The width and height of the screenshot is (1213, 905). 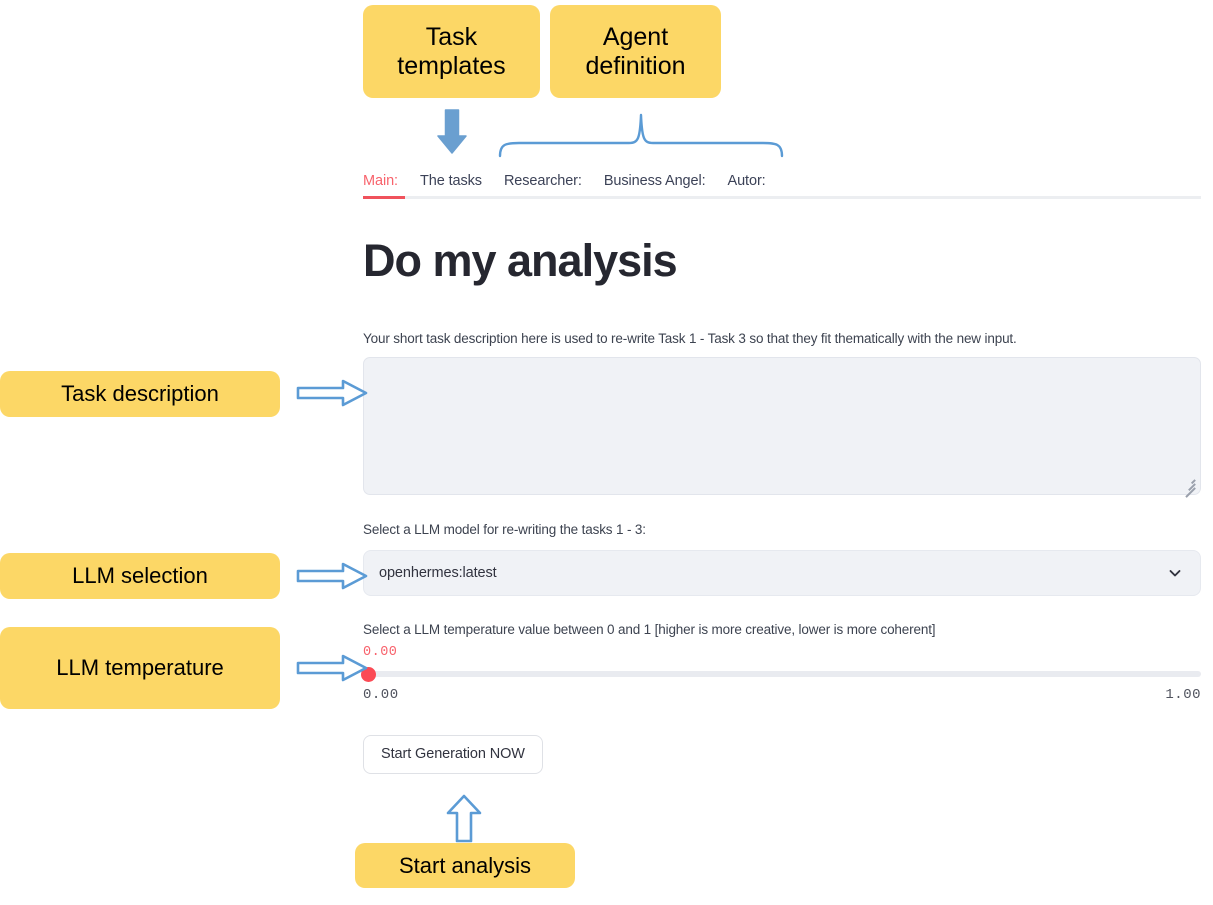 I want to click on model-select-value: openhermes:latest, so click(x=438, y=573).